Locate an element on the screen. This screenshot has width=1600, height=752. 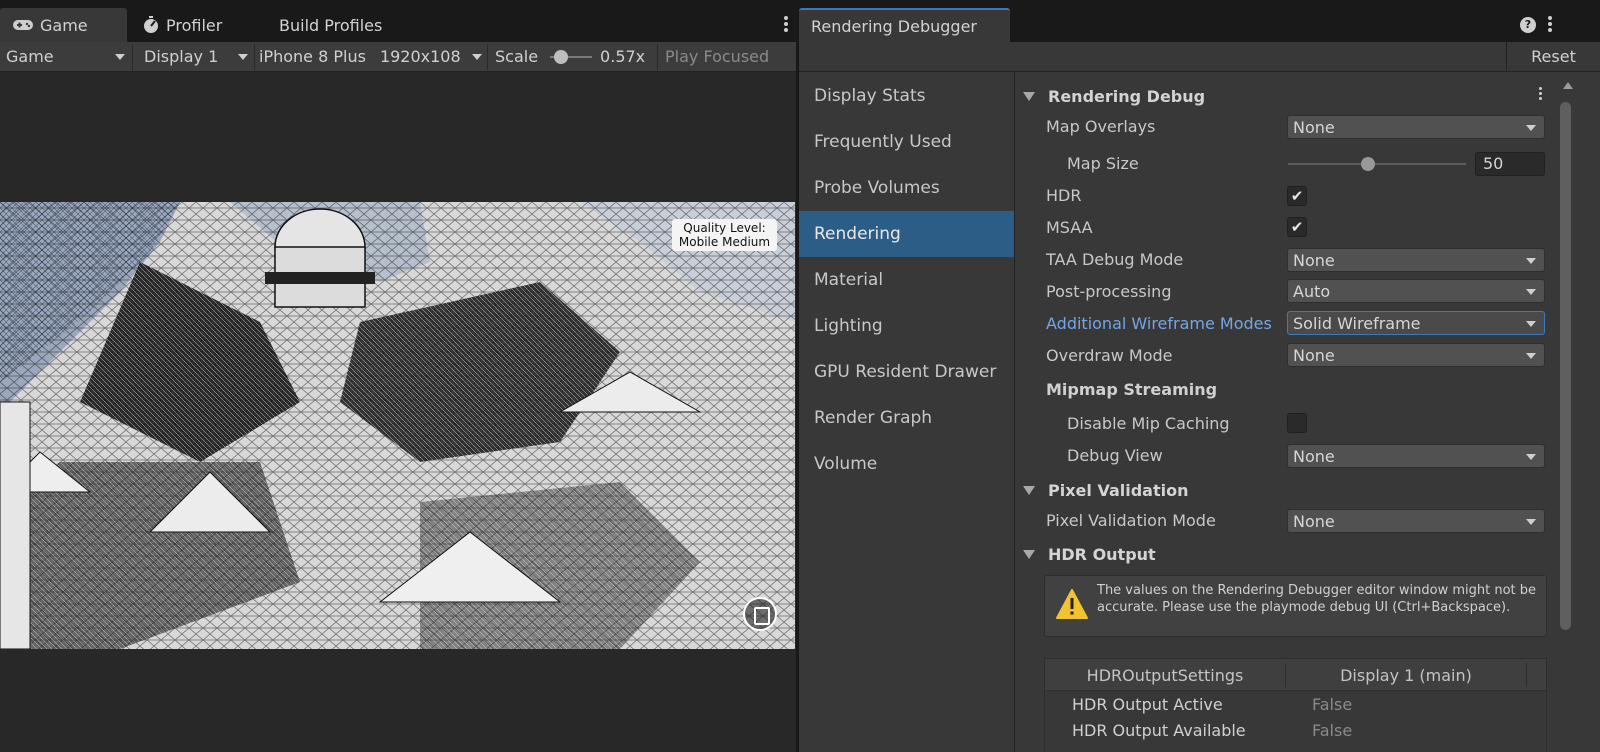
game-window-menu-icon is located at coordinates (786, 25).